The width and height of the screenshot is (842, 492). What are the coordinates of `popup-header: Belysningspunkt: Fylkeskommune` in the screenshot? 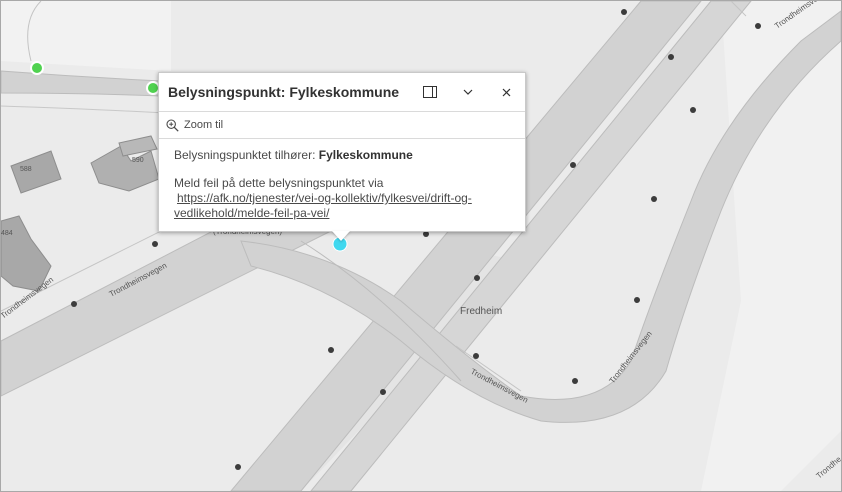 It's located at (342, 92).